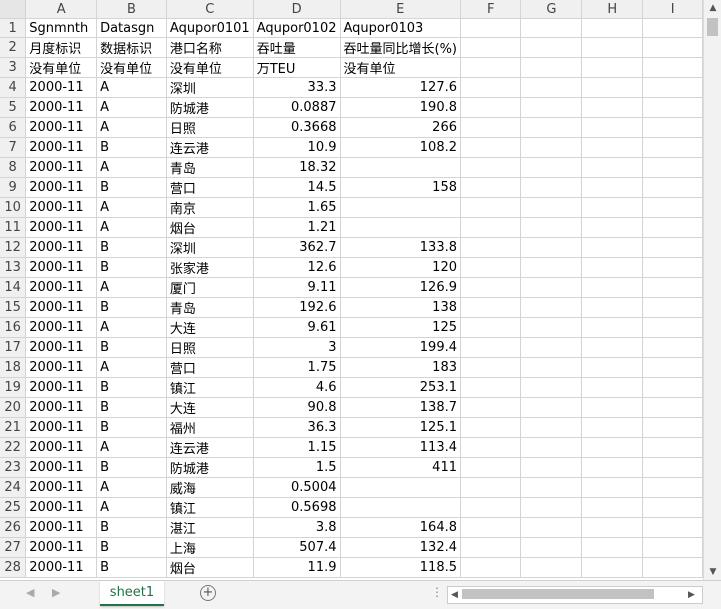 The height and width of the screenshot is (609, 721). What do you see at coordinates (400, 347) in the screenshot?
I see `cell-e17: 199.4` at bounding box center [400, 347].